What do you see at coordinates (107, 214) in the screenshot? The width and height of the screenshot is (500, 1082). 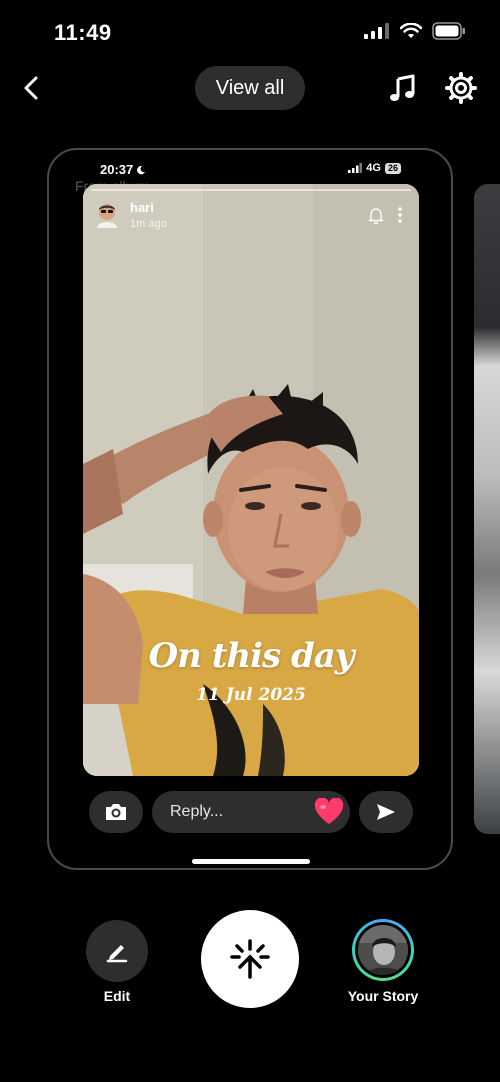 I see `bitmoji-avatar` at bounding box center [107, 214].